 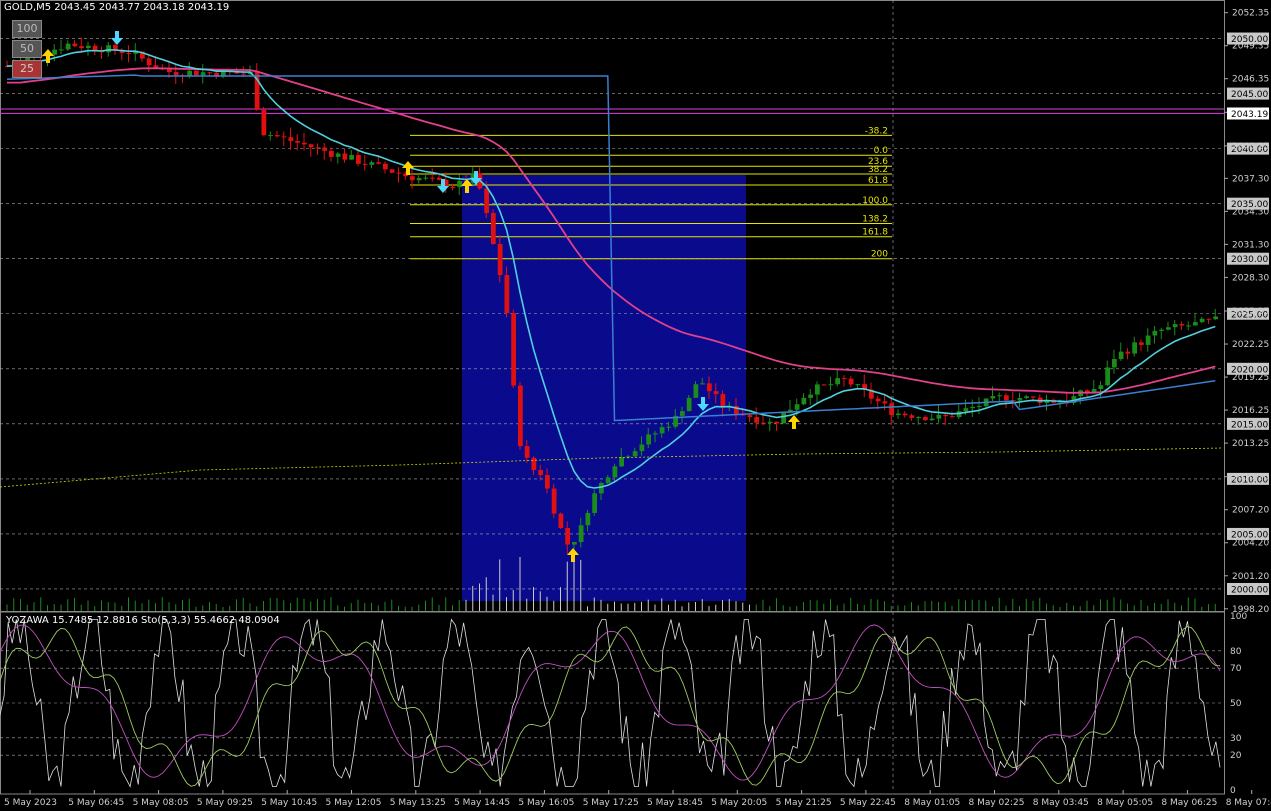 I want to click on time-tick-label: 8 May 01:05, so click(x=932, y=803).